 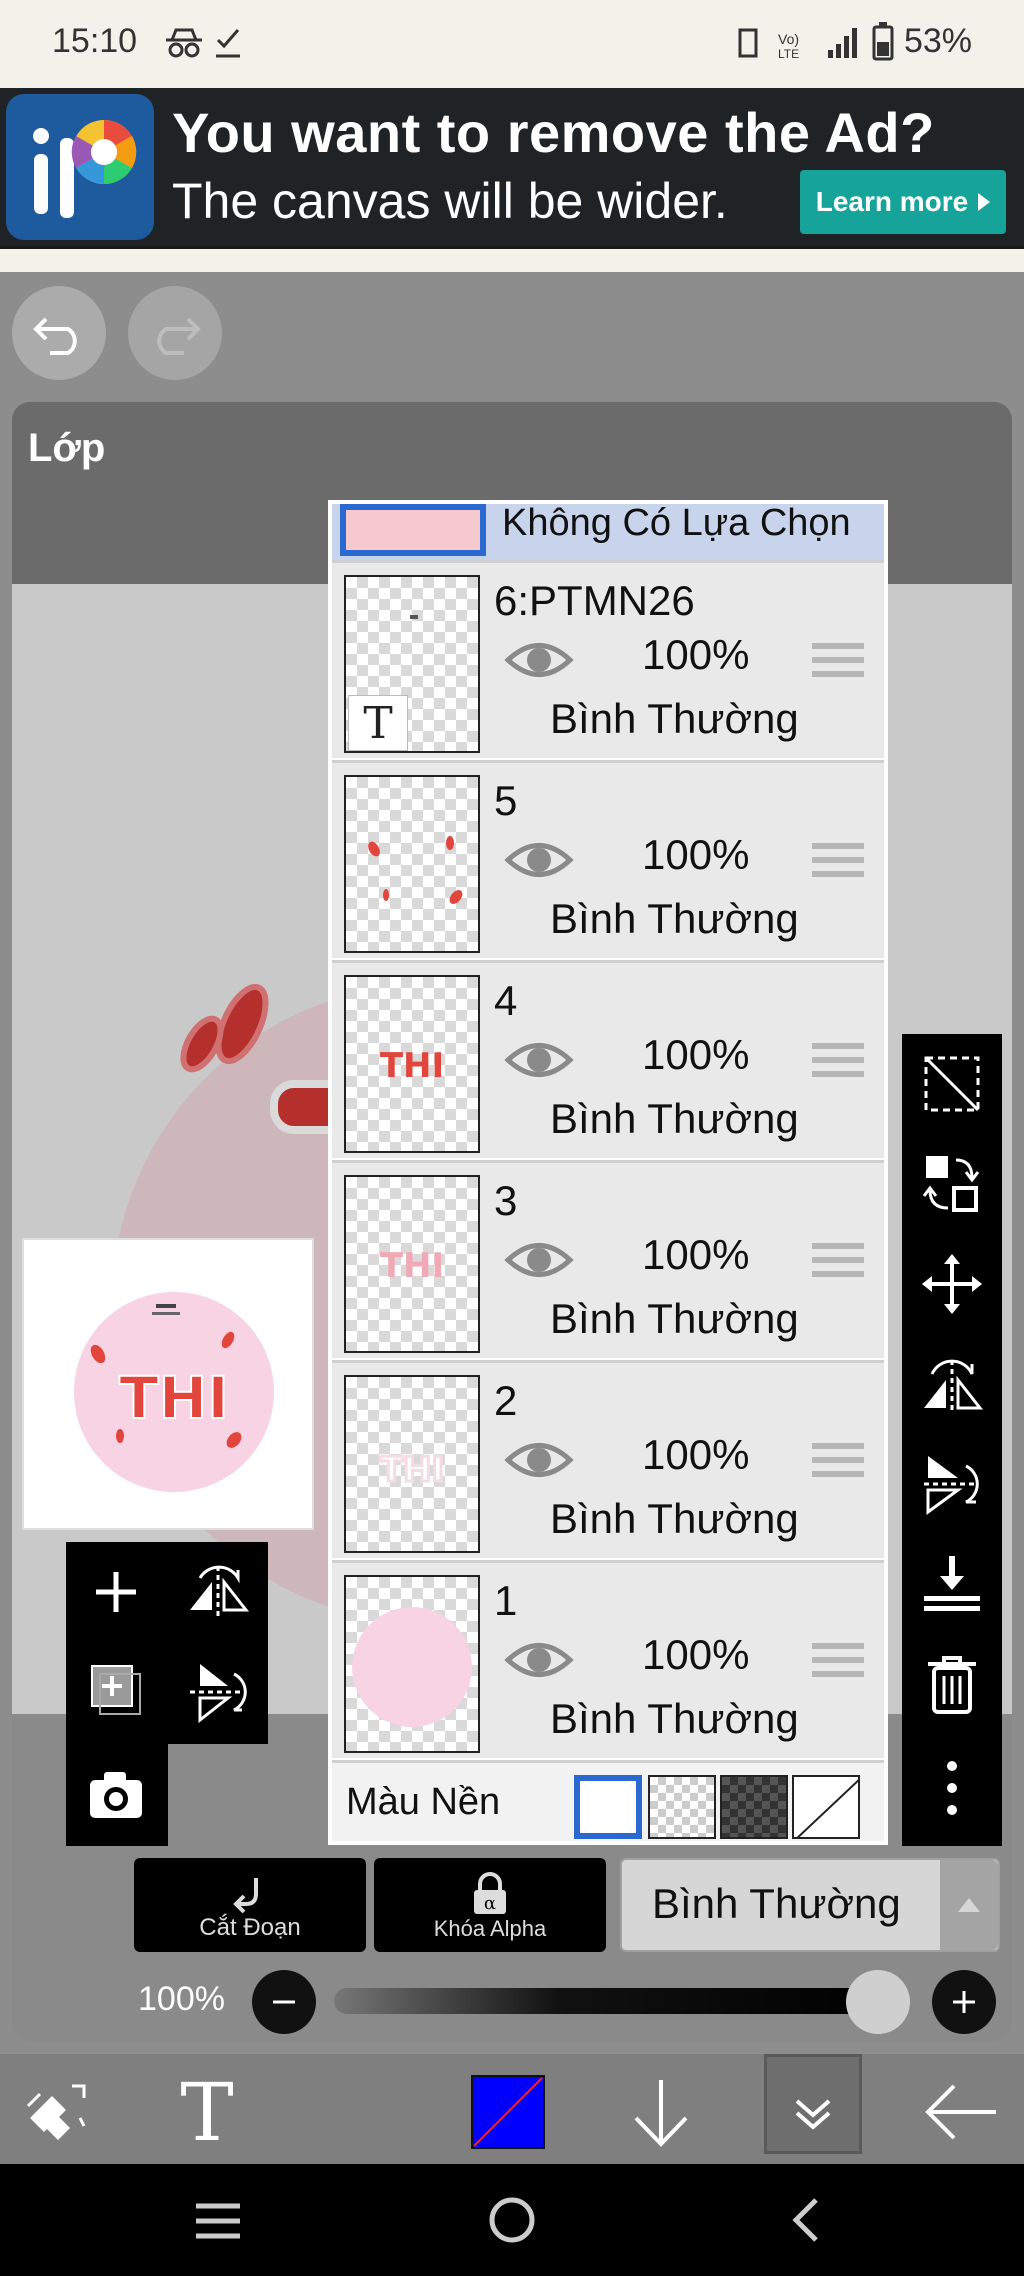 What do you see at coordinates (218, 2221) in the screenshot?
I see `recent-apps-icon` at bounding box center [218, 2221].